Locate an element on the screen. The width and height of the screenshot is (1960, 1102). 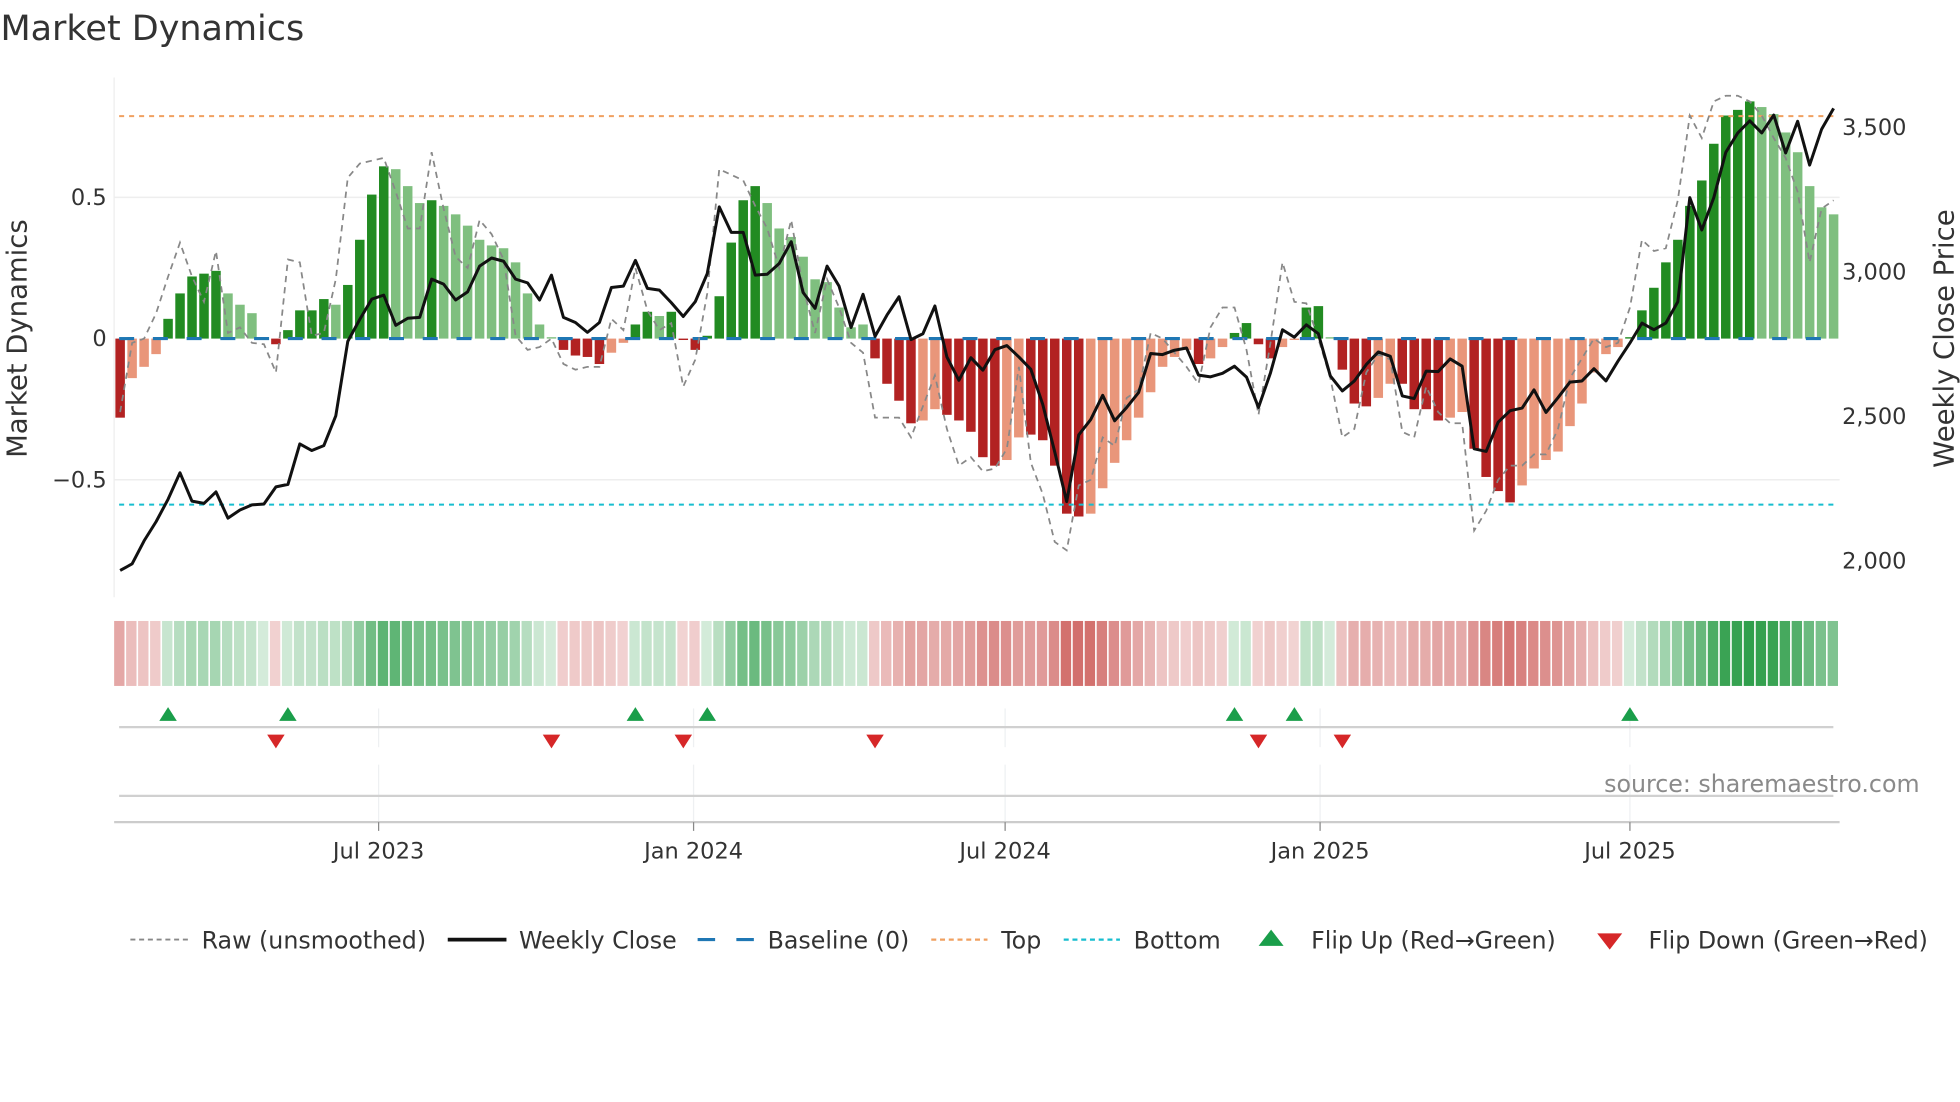
legend-label-flip-down: Flip Down (Green→Red) is located at coordinates (1787, 940).